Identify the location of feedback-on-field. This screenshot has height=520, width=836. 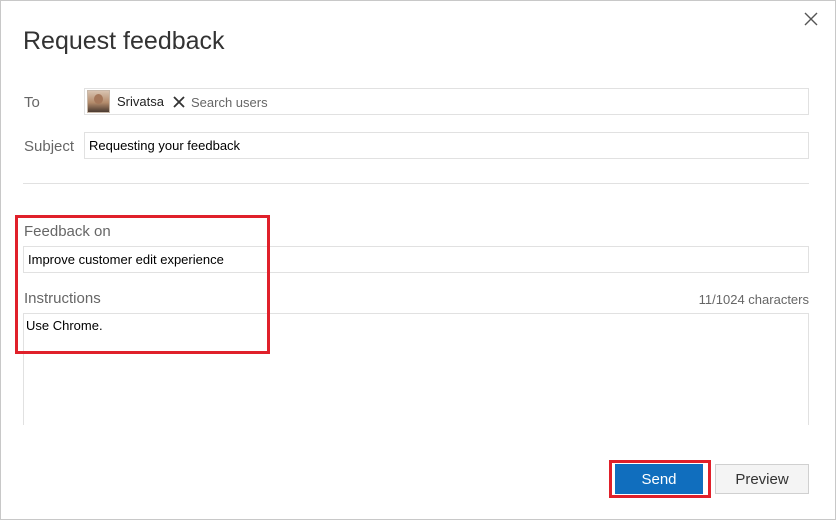
(416, 259).